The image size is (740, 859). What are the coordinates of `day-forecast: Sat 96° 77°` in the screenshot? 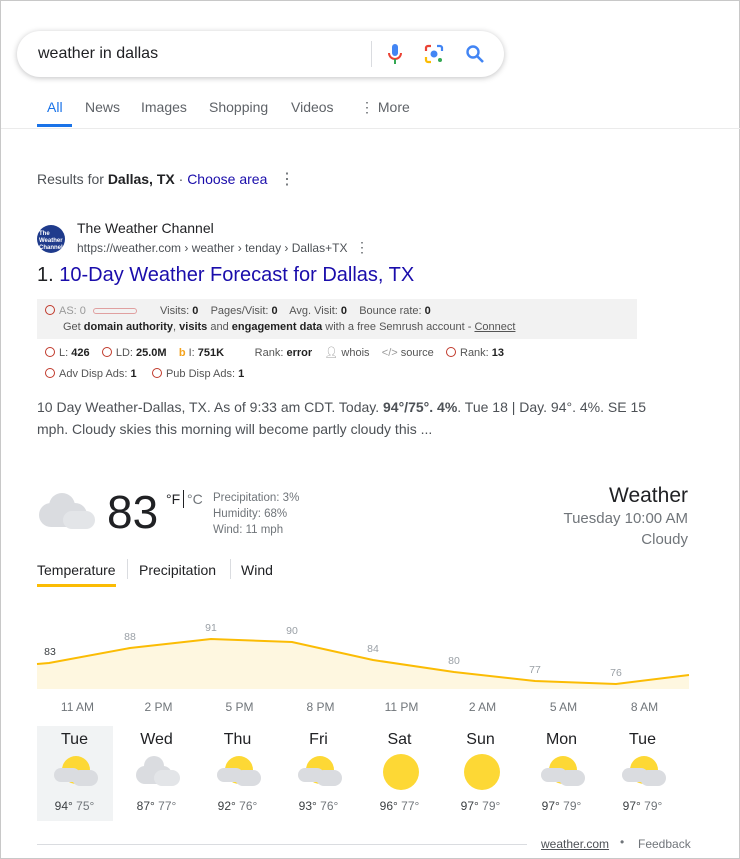 It's located at (399, 773).